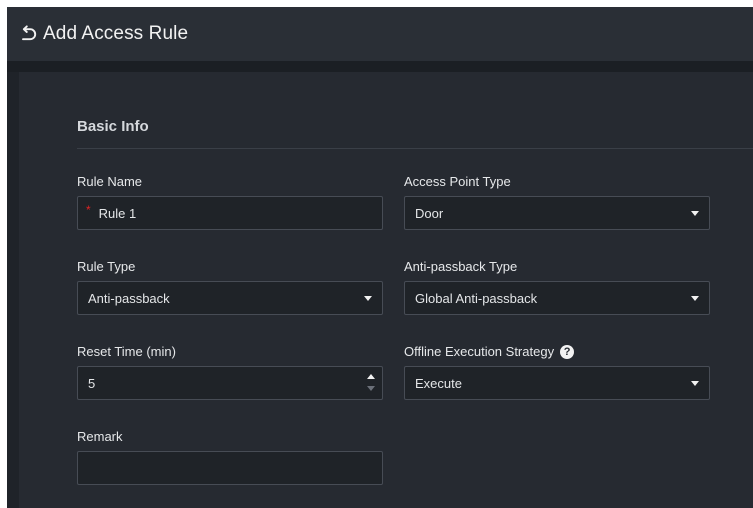 The width and height of the screenshot is (753, 508). What do you see at coordinates (371, 376) in the screenshot?
I see `stepper-up-icon` at bounding box center [371, 376].